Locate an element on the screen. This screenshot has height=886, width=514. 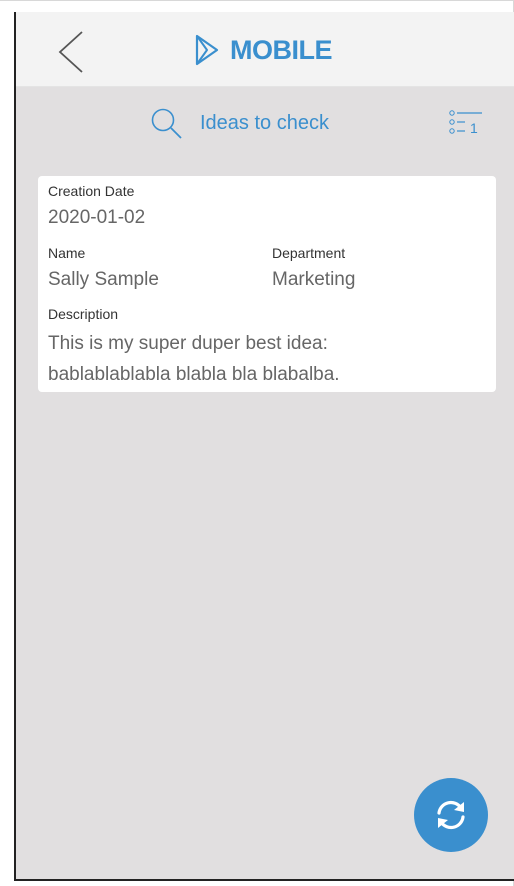
filter-count: 1 is located at coordinates (474, 128).